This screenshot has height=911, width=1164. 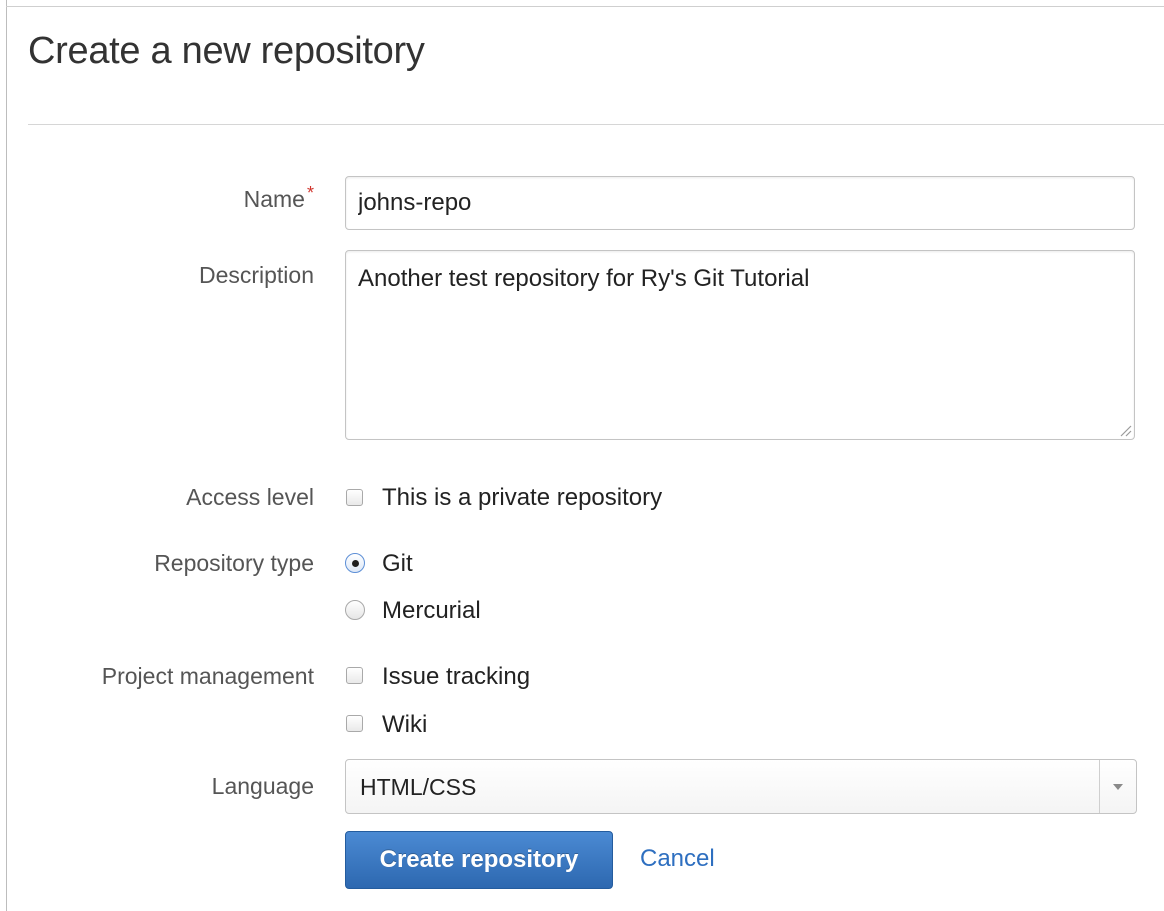 I want to click on page-title: Create a new repository, so click(x=226, y=51).